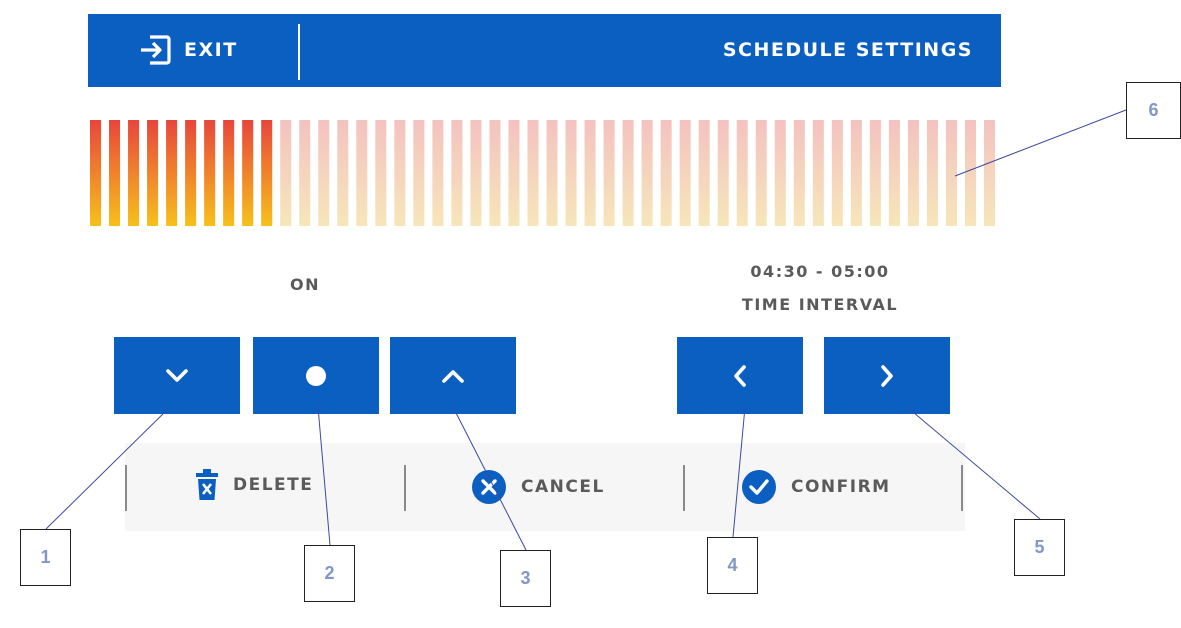  Describe the element at coordinates (273, 485) in the screenshot. I see `delete-label: DELETE` at that location.